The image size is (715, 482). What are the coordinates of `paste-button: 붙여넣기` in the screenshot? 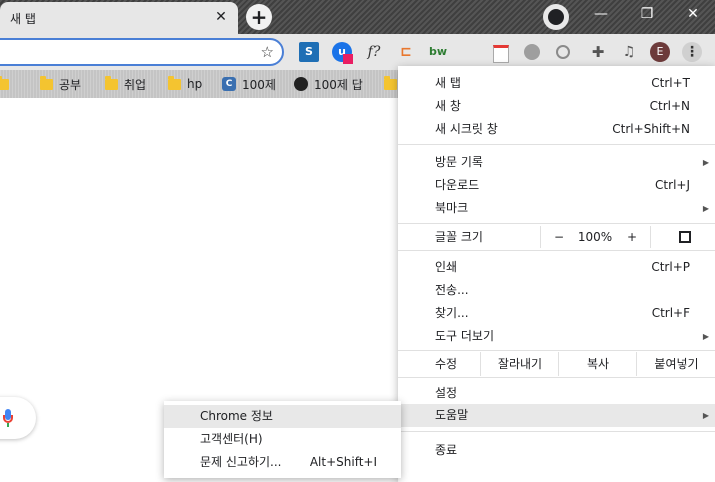 It's located at (675, 364).